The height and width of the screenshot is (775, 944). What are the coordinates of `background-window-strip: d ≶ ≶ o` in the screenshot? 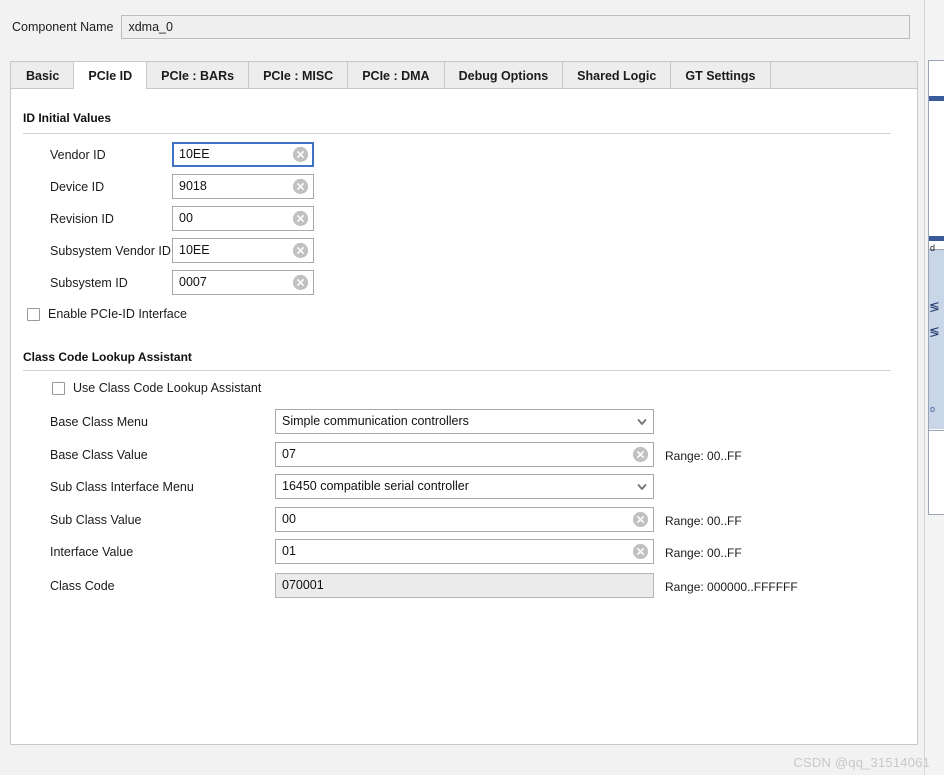 It's located at (934, 387).